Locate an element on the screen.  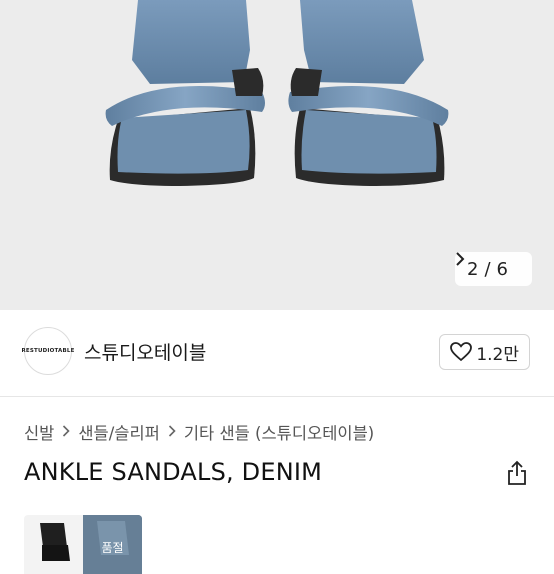
color-options: 품절 is located at coordinates (83, 544).